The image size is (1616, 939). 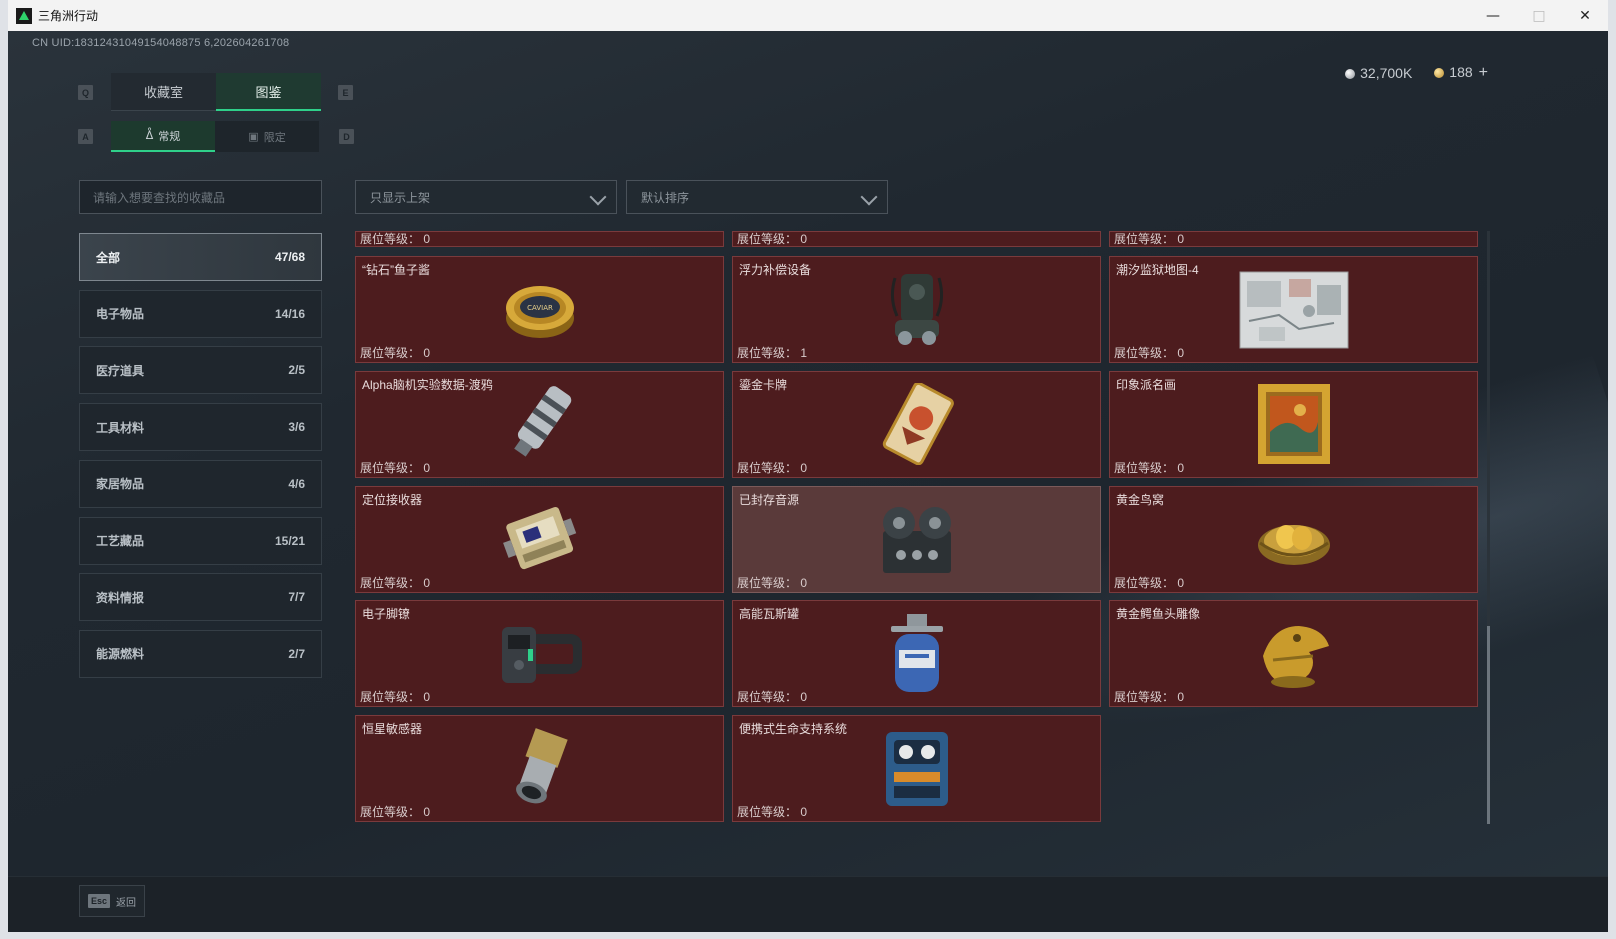 I want to click on sort-dropdown: 默认排序, so click(x=757, y=197).